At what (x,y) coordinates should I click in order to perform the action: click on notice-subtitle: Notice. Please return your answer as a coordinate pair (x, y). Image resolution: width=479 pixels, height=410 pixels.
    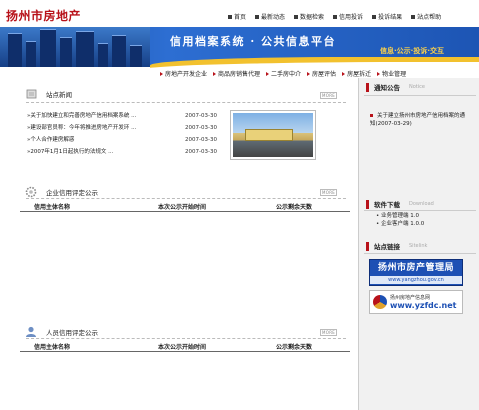
    Looking at the image, I should click on (417, 87).